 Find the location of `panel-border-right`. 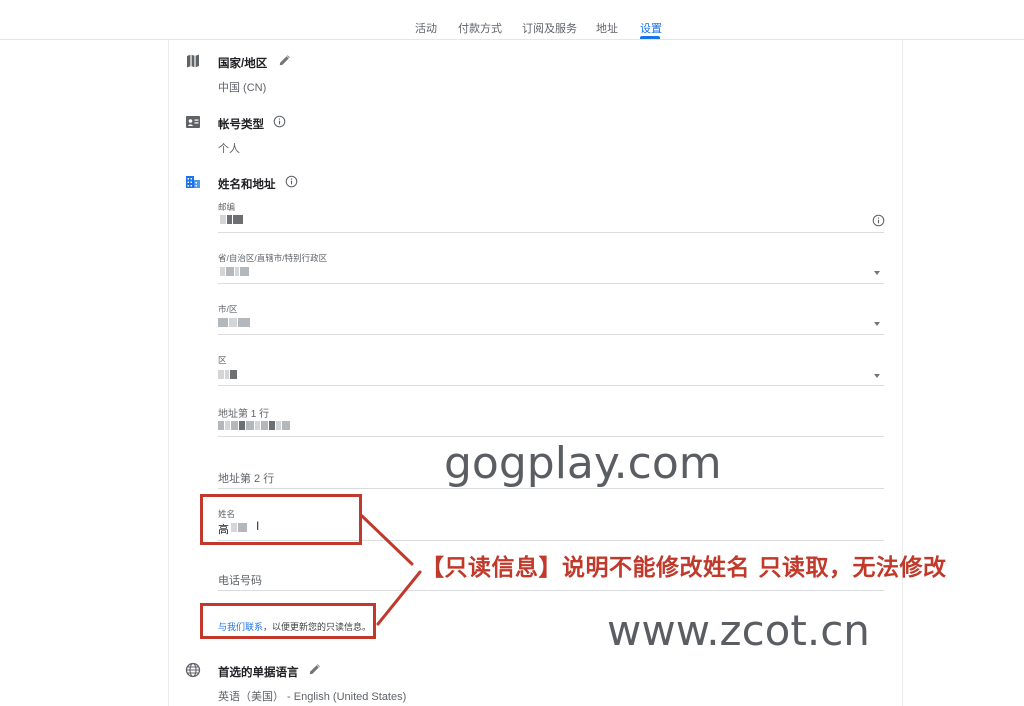

panel-border-right is located at coordinates (902, 373).